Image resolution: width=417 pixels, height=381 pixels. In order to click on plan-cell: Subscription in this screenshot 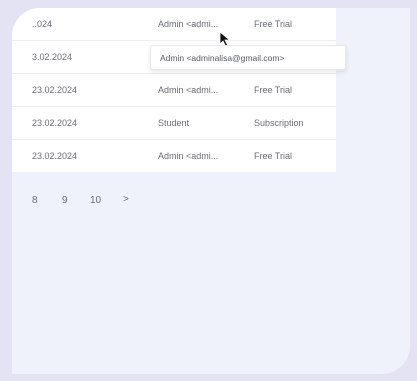, I will do `click(279, 123)`.